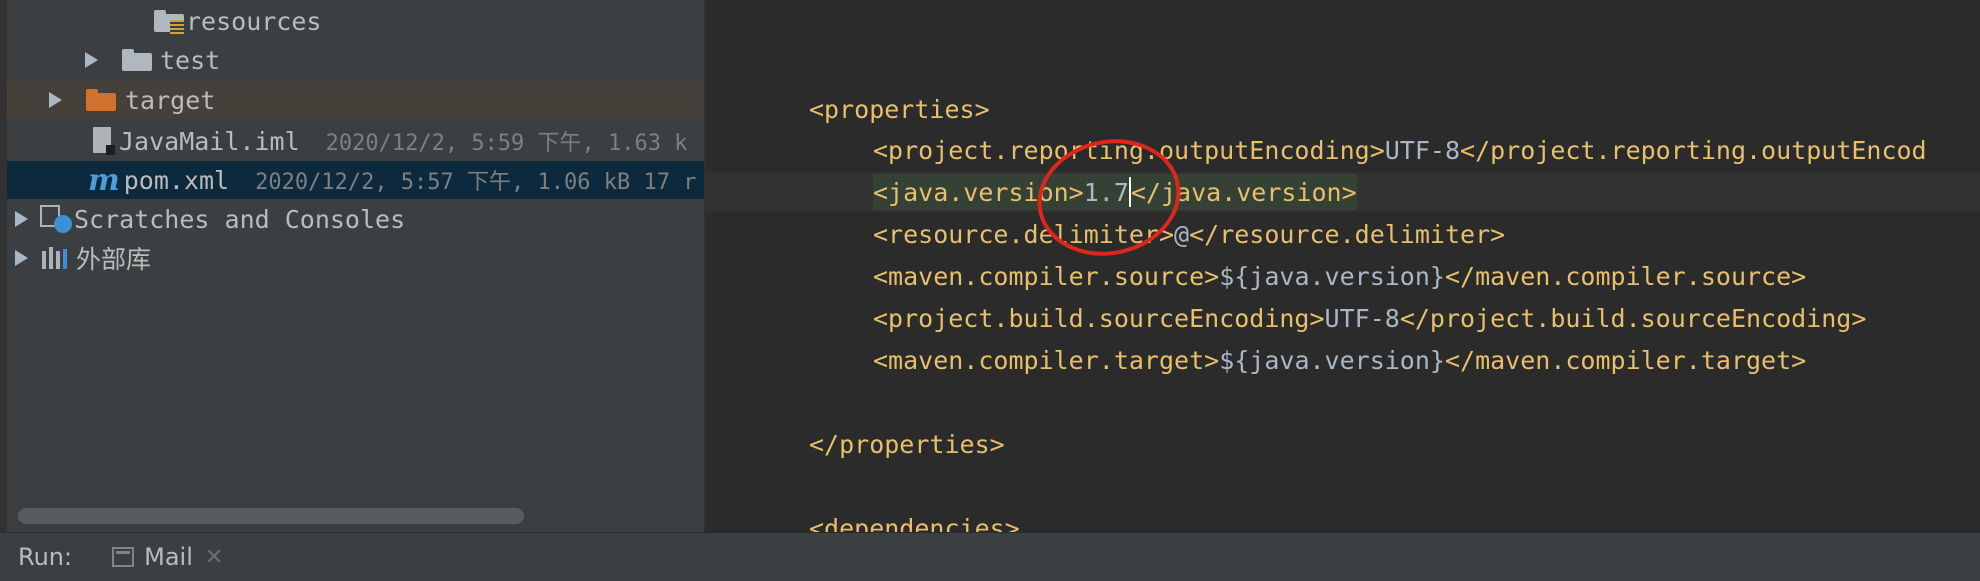  I want to click on resources-folder-icon, so click(169, 22).